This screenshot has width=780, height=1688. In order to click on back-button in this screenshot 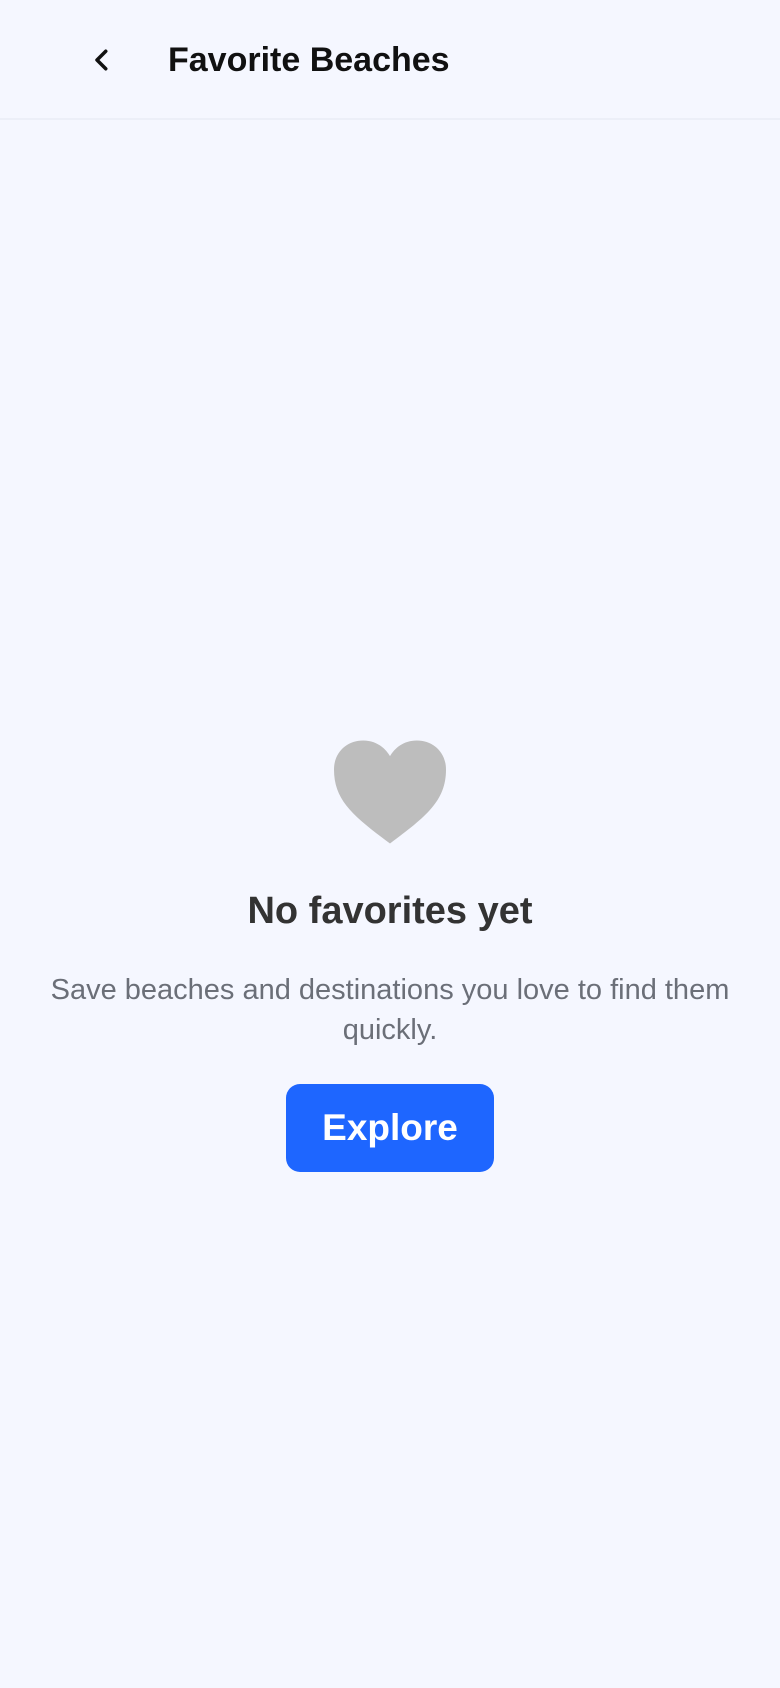, I will do `click(102, 60)`.